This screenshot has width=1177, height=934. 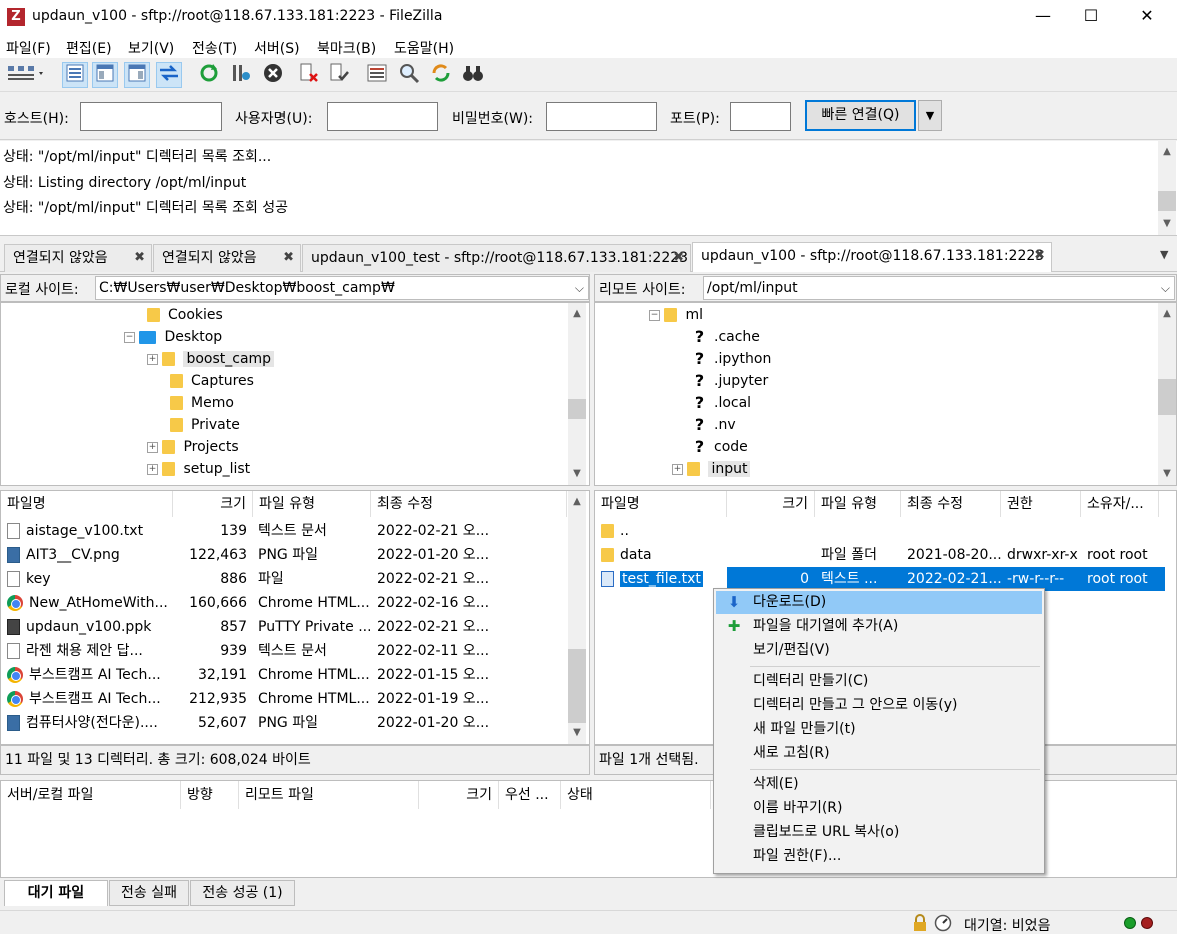 What do you see at coordinates (329, 795) in the screenshot?
I see `queue-header-remote-file: 리모트 파일` at bounding box center [329, 795].